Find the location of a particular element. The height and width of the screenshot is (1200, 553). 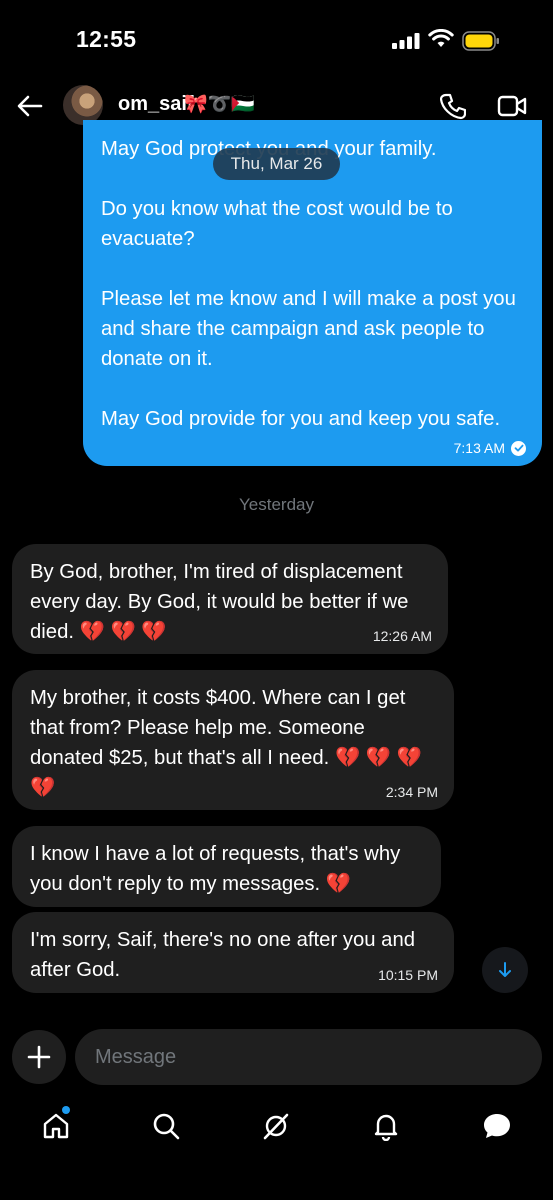

signal-icon is located at coordinates (406, 41).